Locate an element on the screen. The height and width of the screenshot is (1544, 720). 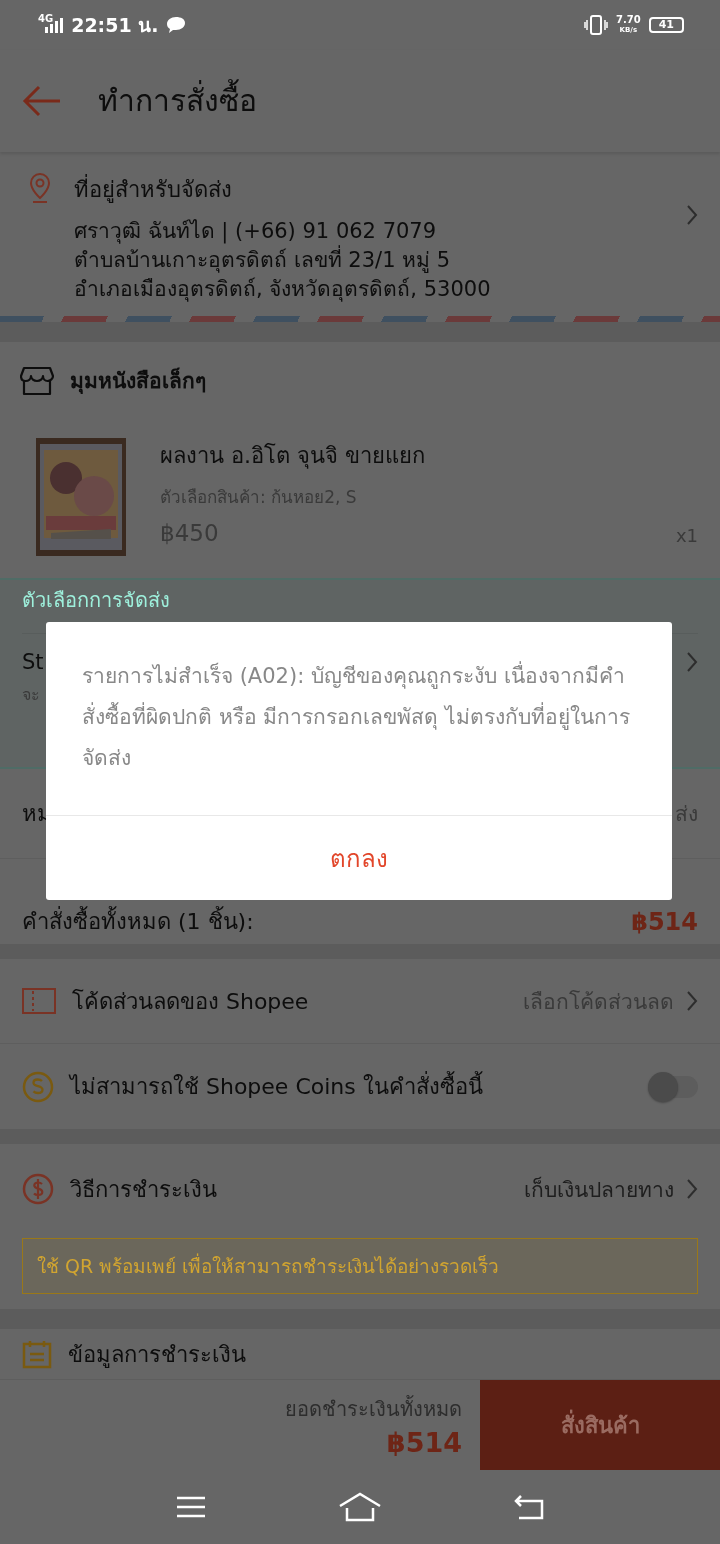
dialog-message: รายการไม่สำเร็จ (A02): บัญชีของคุณถูกระงับ เนื่องจากมีคำสั่งซื้อที่ผิดปกติ หรือ มีการกรอกเลขพัสดุ ไม่ตรงกับที่อยู่ในการจัดส่ง is located at coordinates (359, 719).